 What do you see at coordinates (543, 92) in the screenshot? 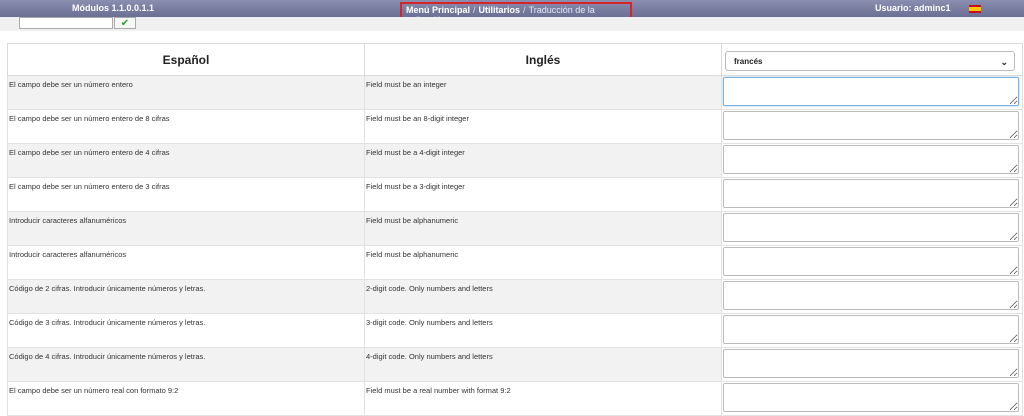
I see `english-text: Field must be an integer` at bounding box center [543, 92].